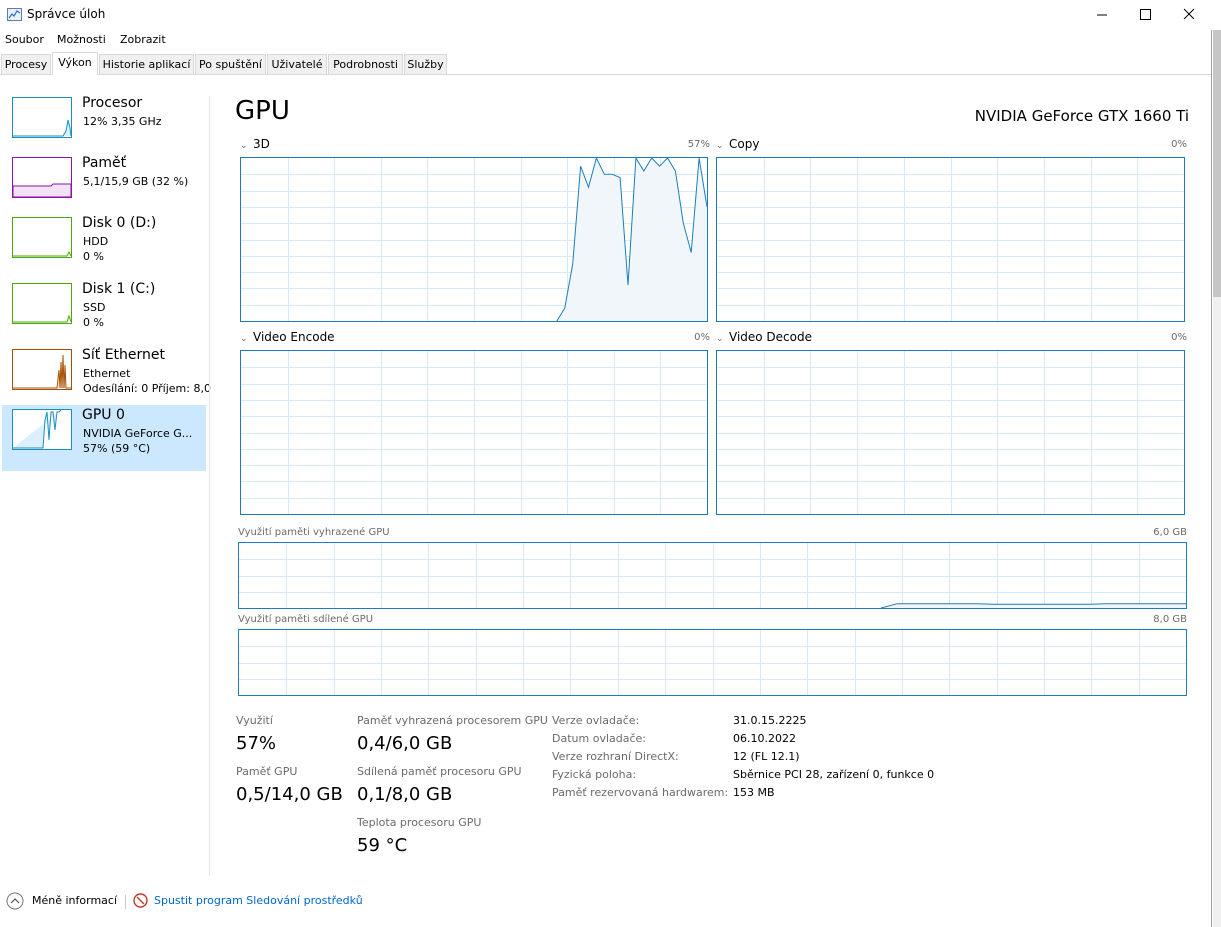  I want to click on window-edge, so click(1211, 478).